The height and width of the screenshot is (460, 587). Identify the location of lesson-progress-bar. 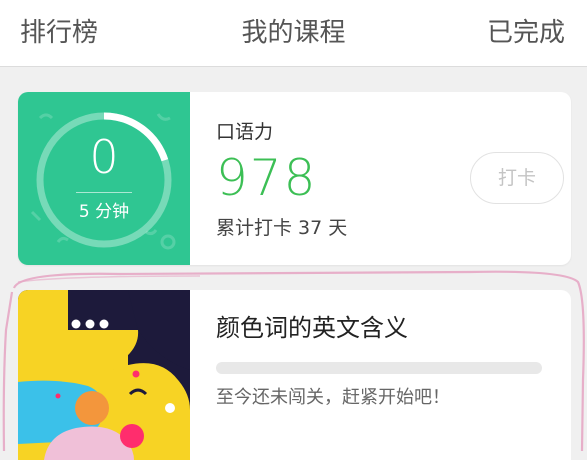
(379, 368).